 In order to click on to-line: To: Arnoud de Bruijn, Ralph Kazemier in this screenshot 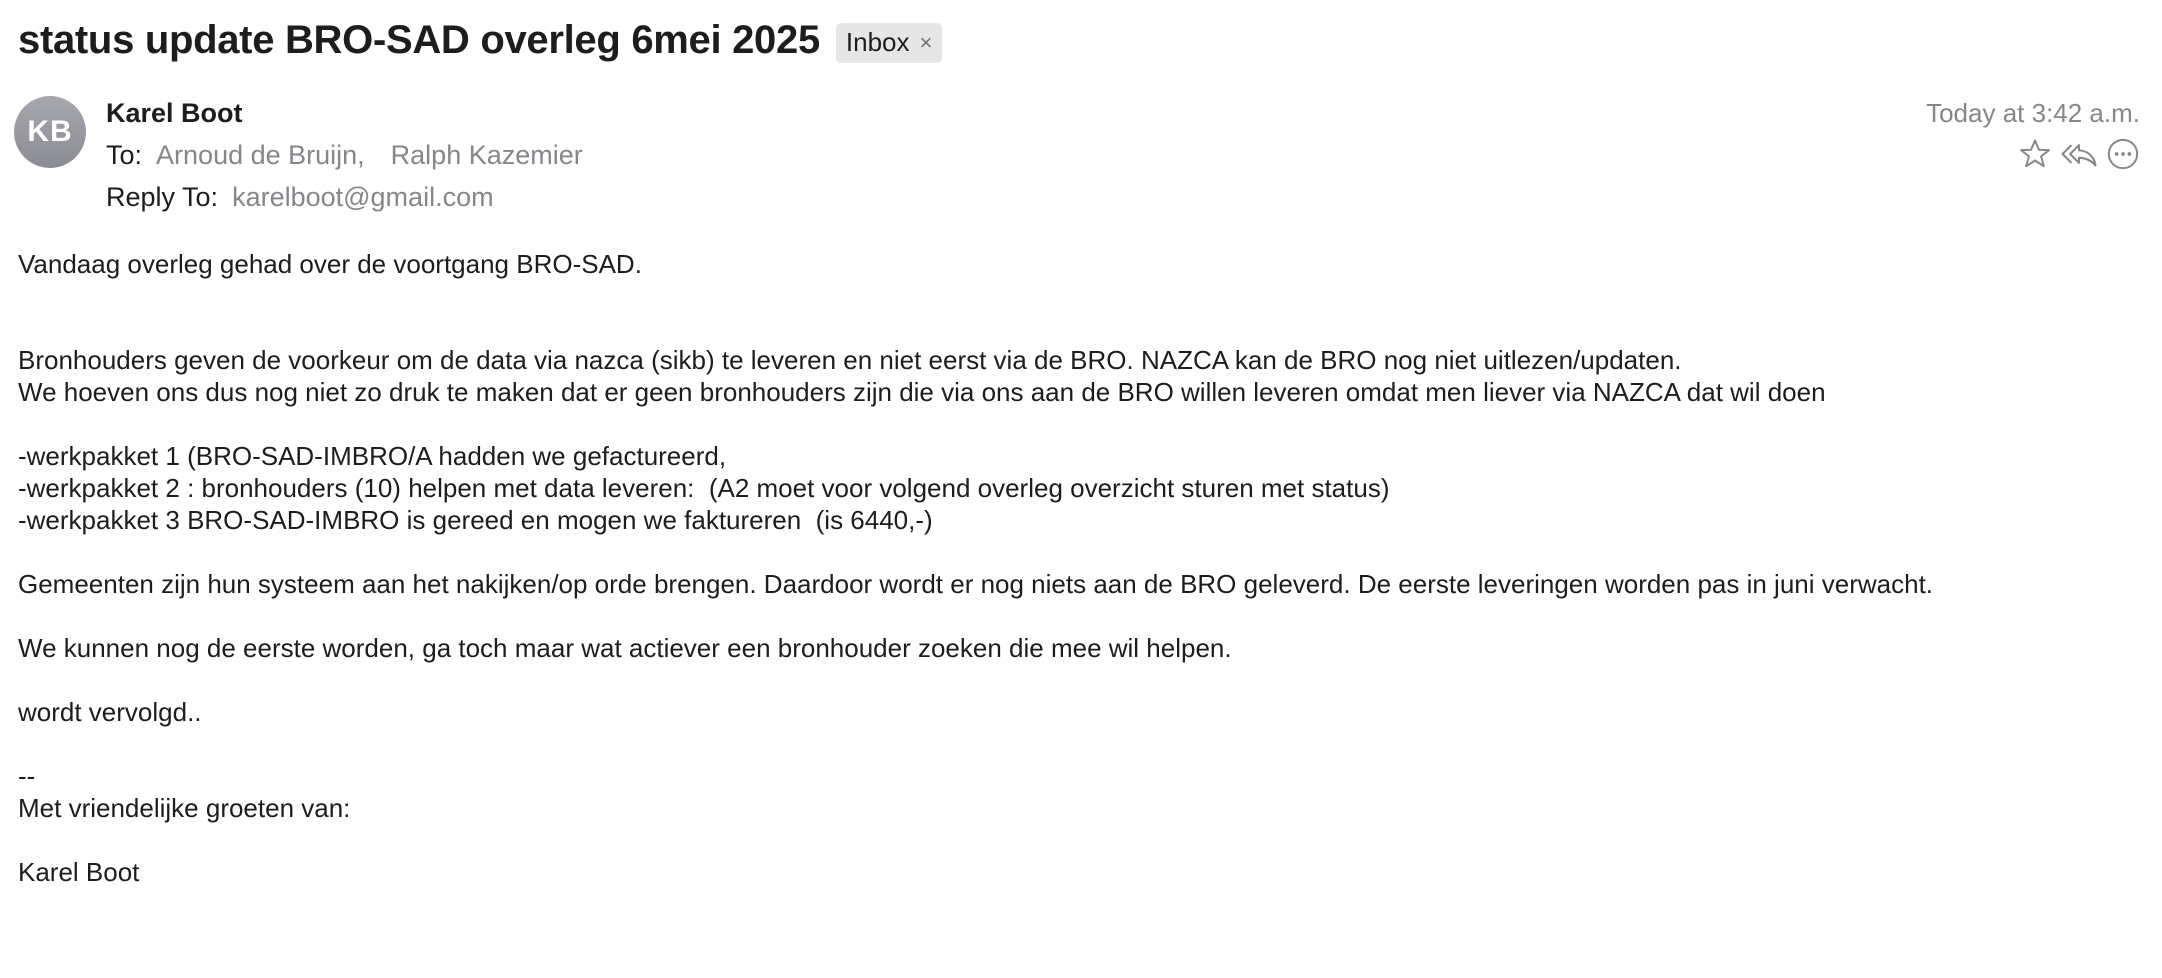, I will do `click(357, 155)`.